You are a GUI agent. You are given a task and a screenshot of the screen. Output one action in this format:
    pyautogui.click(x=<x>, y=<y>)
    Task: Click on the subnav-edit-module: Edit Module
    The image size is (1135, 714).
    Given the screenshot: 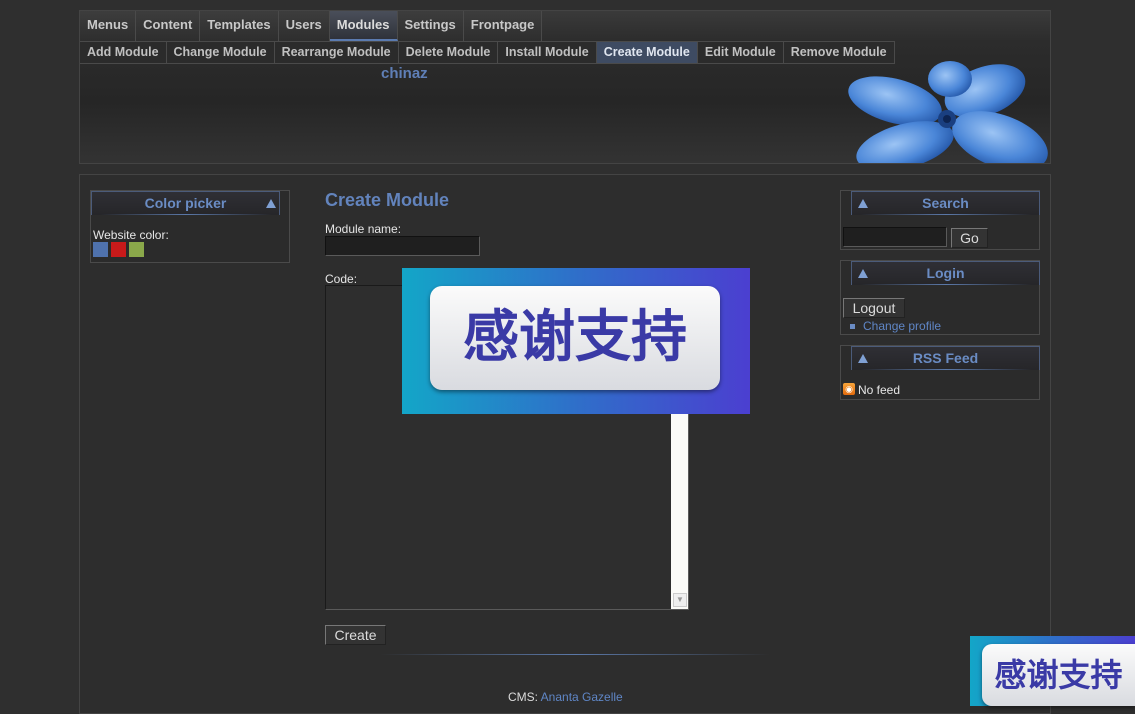 What is the action you would take?
    pyautogui.click(x=740, y=52)
    